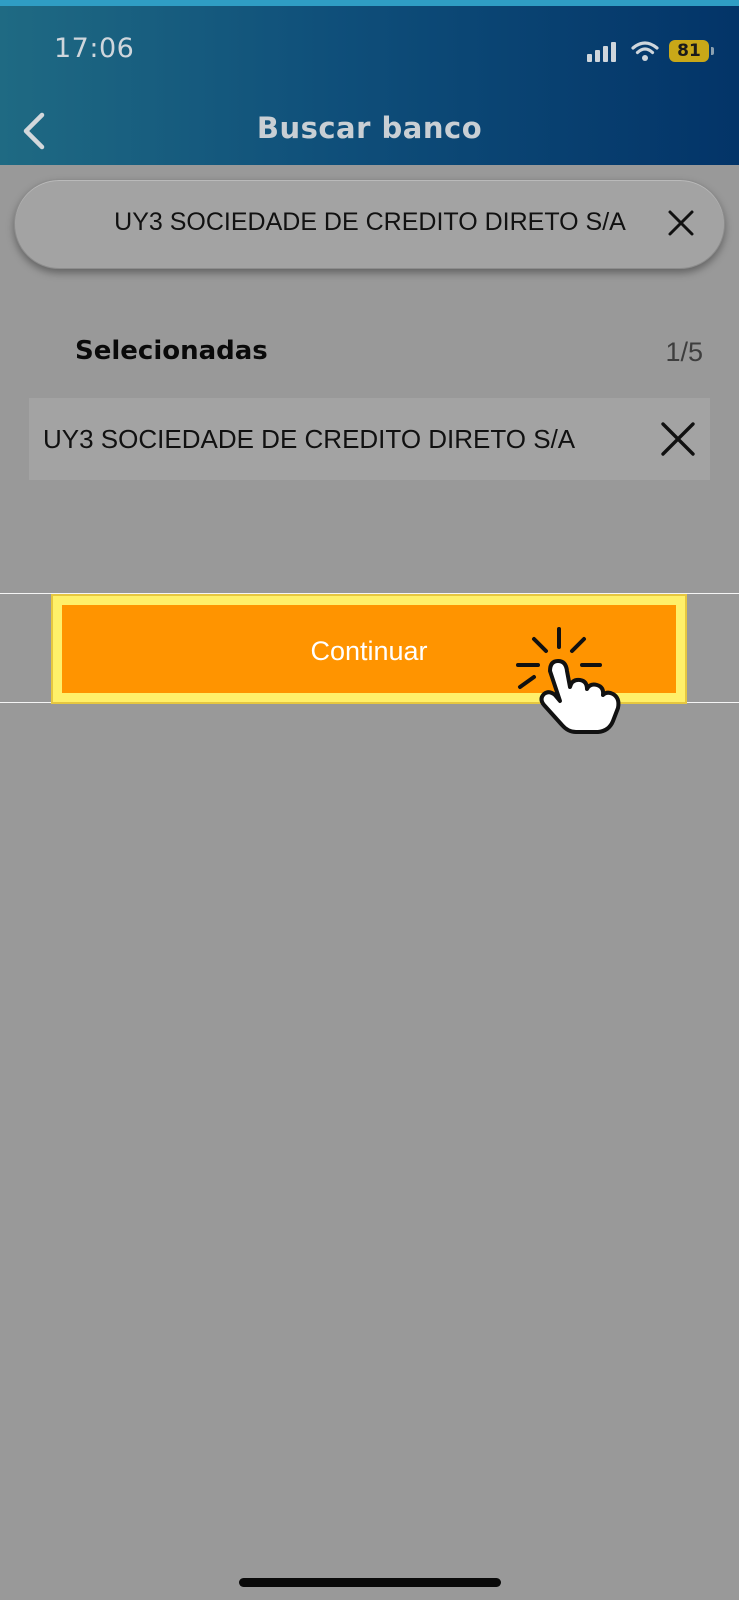 The image size is (739, 1600). I want to click on signal-icon, so click(603, 51).